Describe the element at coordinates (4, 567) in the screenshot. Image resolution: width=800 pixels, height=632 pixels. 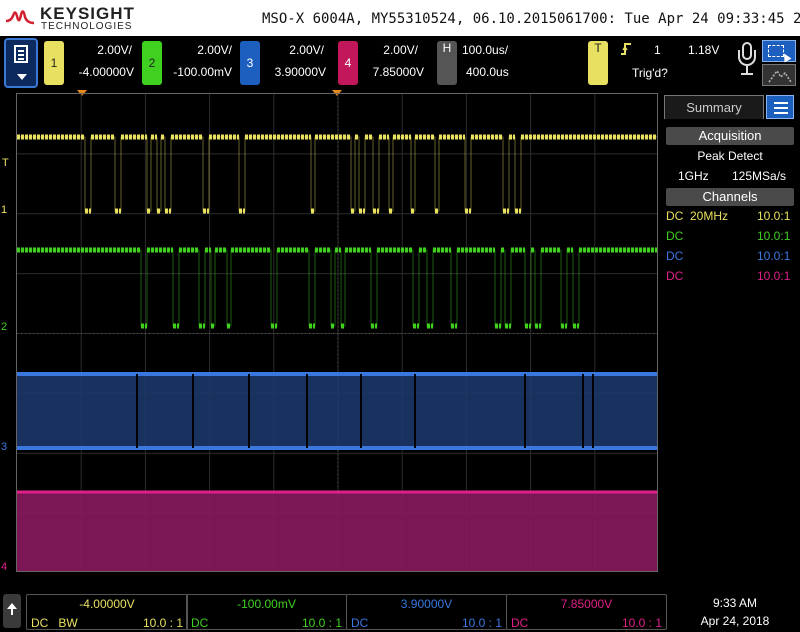
I see `channel-4-ground-marker: 4` at that location.